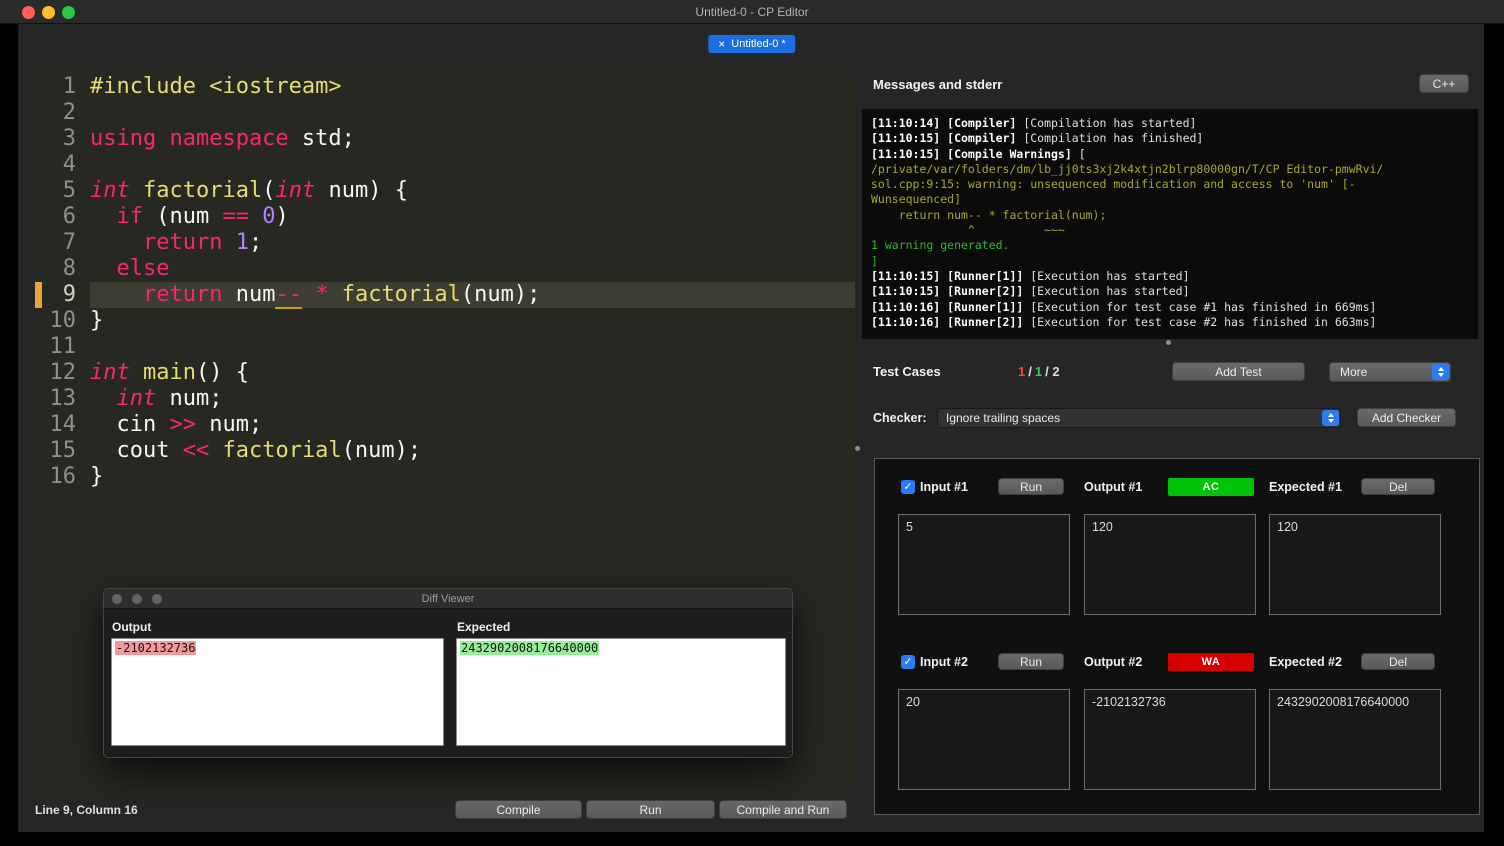  What do you see at coordinates (445, 243) in the screenshot?
I see `code-line: 7 return 1;` at bounding box center [445, 243].